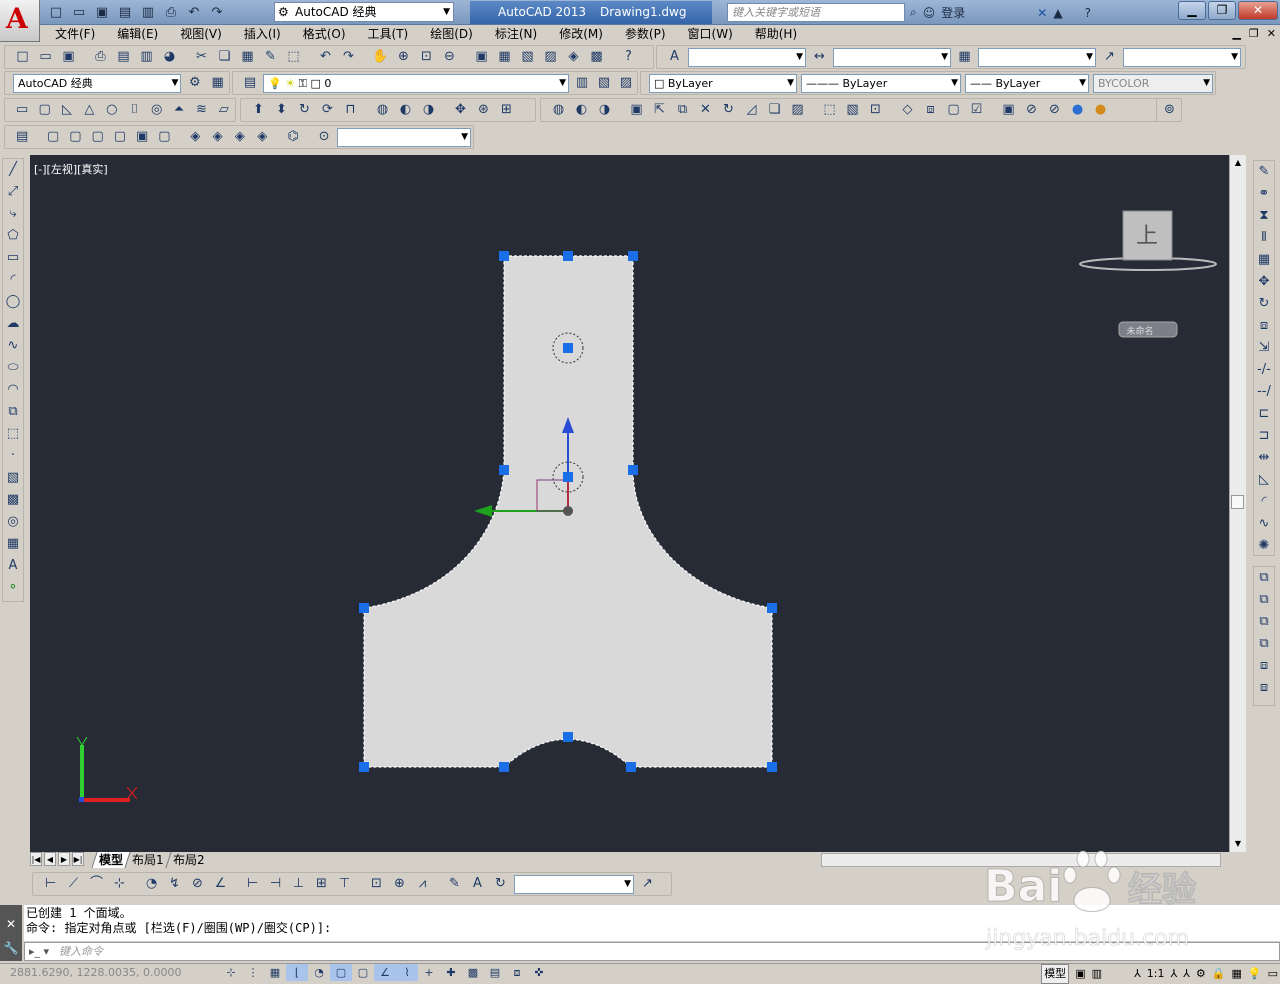 Image resolution: width=1280 pixels, height=984 pixels. What do you see at coordinates (645, 34) in the screenshot?
I see `menu-parametric: 参数(P)` at bounding box center [645, 34].